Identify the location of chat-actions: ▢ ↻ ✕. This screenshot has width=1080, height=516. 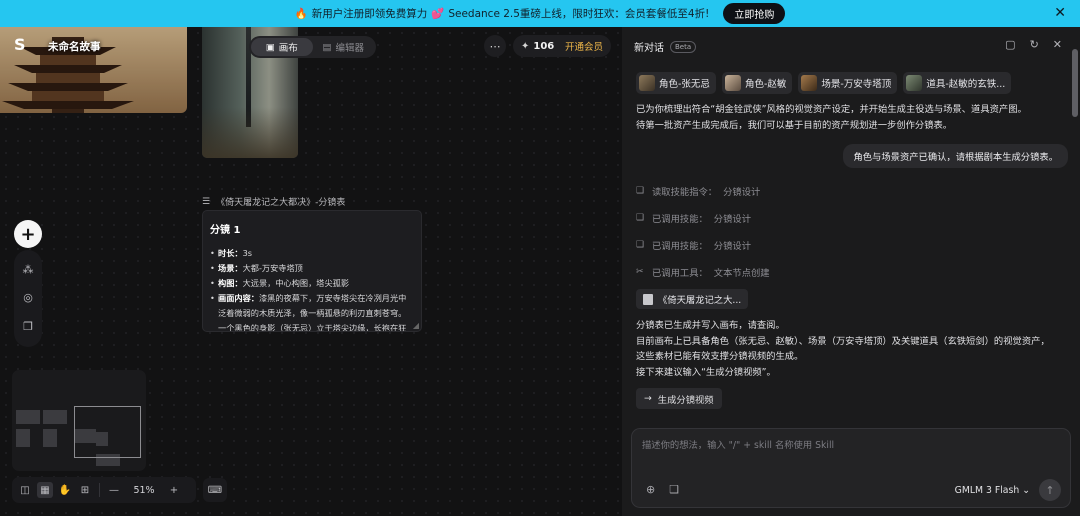
(1033, 44).